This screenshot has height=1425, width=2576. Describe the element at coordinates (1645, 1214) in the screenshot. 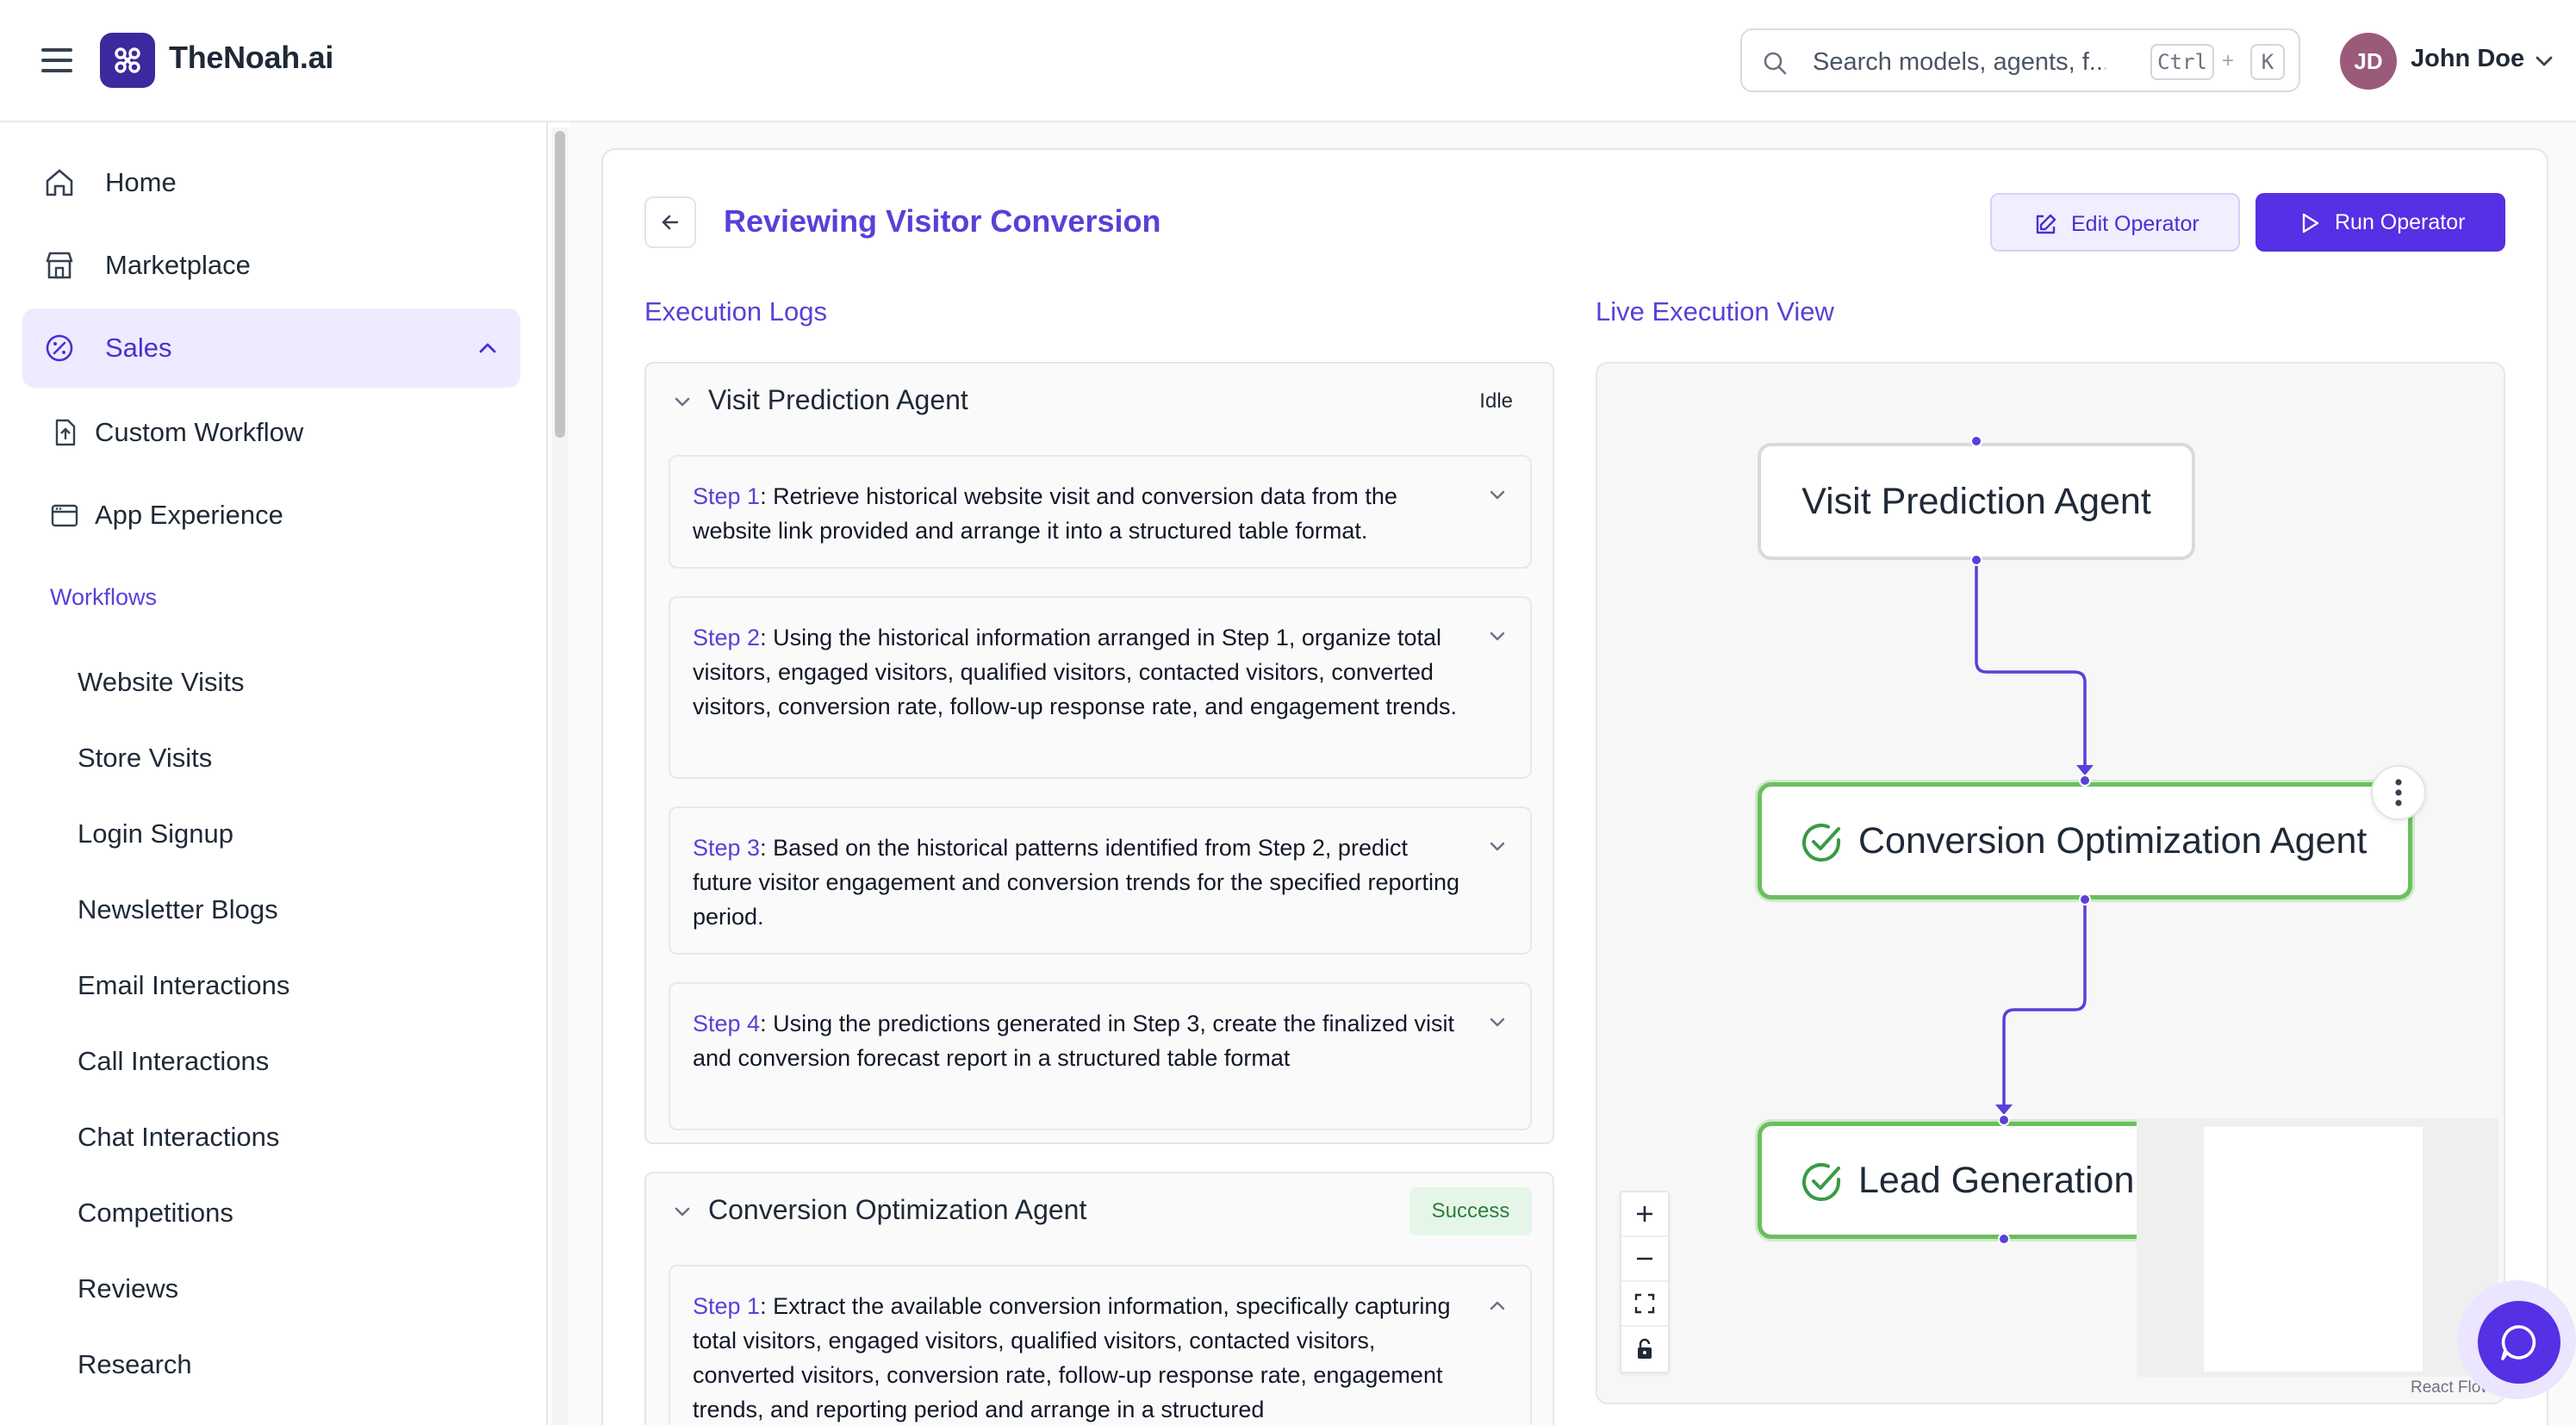

I see `zoom-in-button` at that location.